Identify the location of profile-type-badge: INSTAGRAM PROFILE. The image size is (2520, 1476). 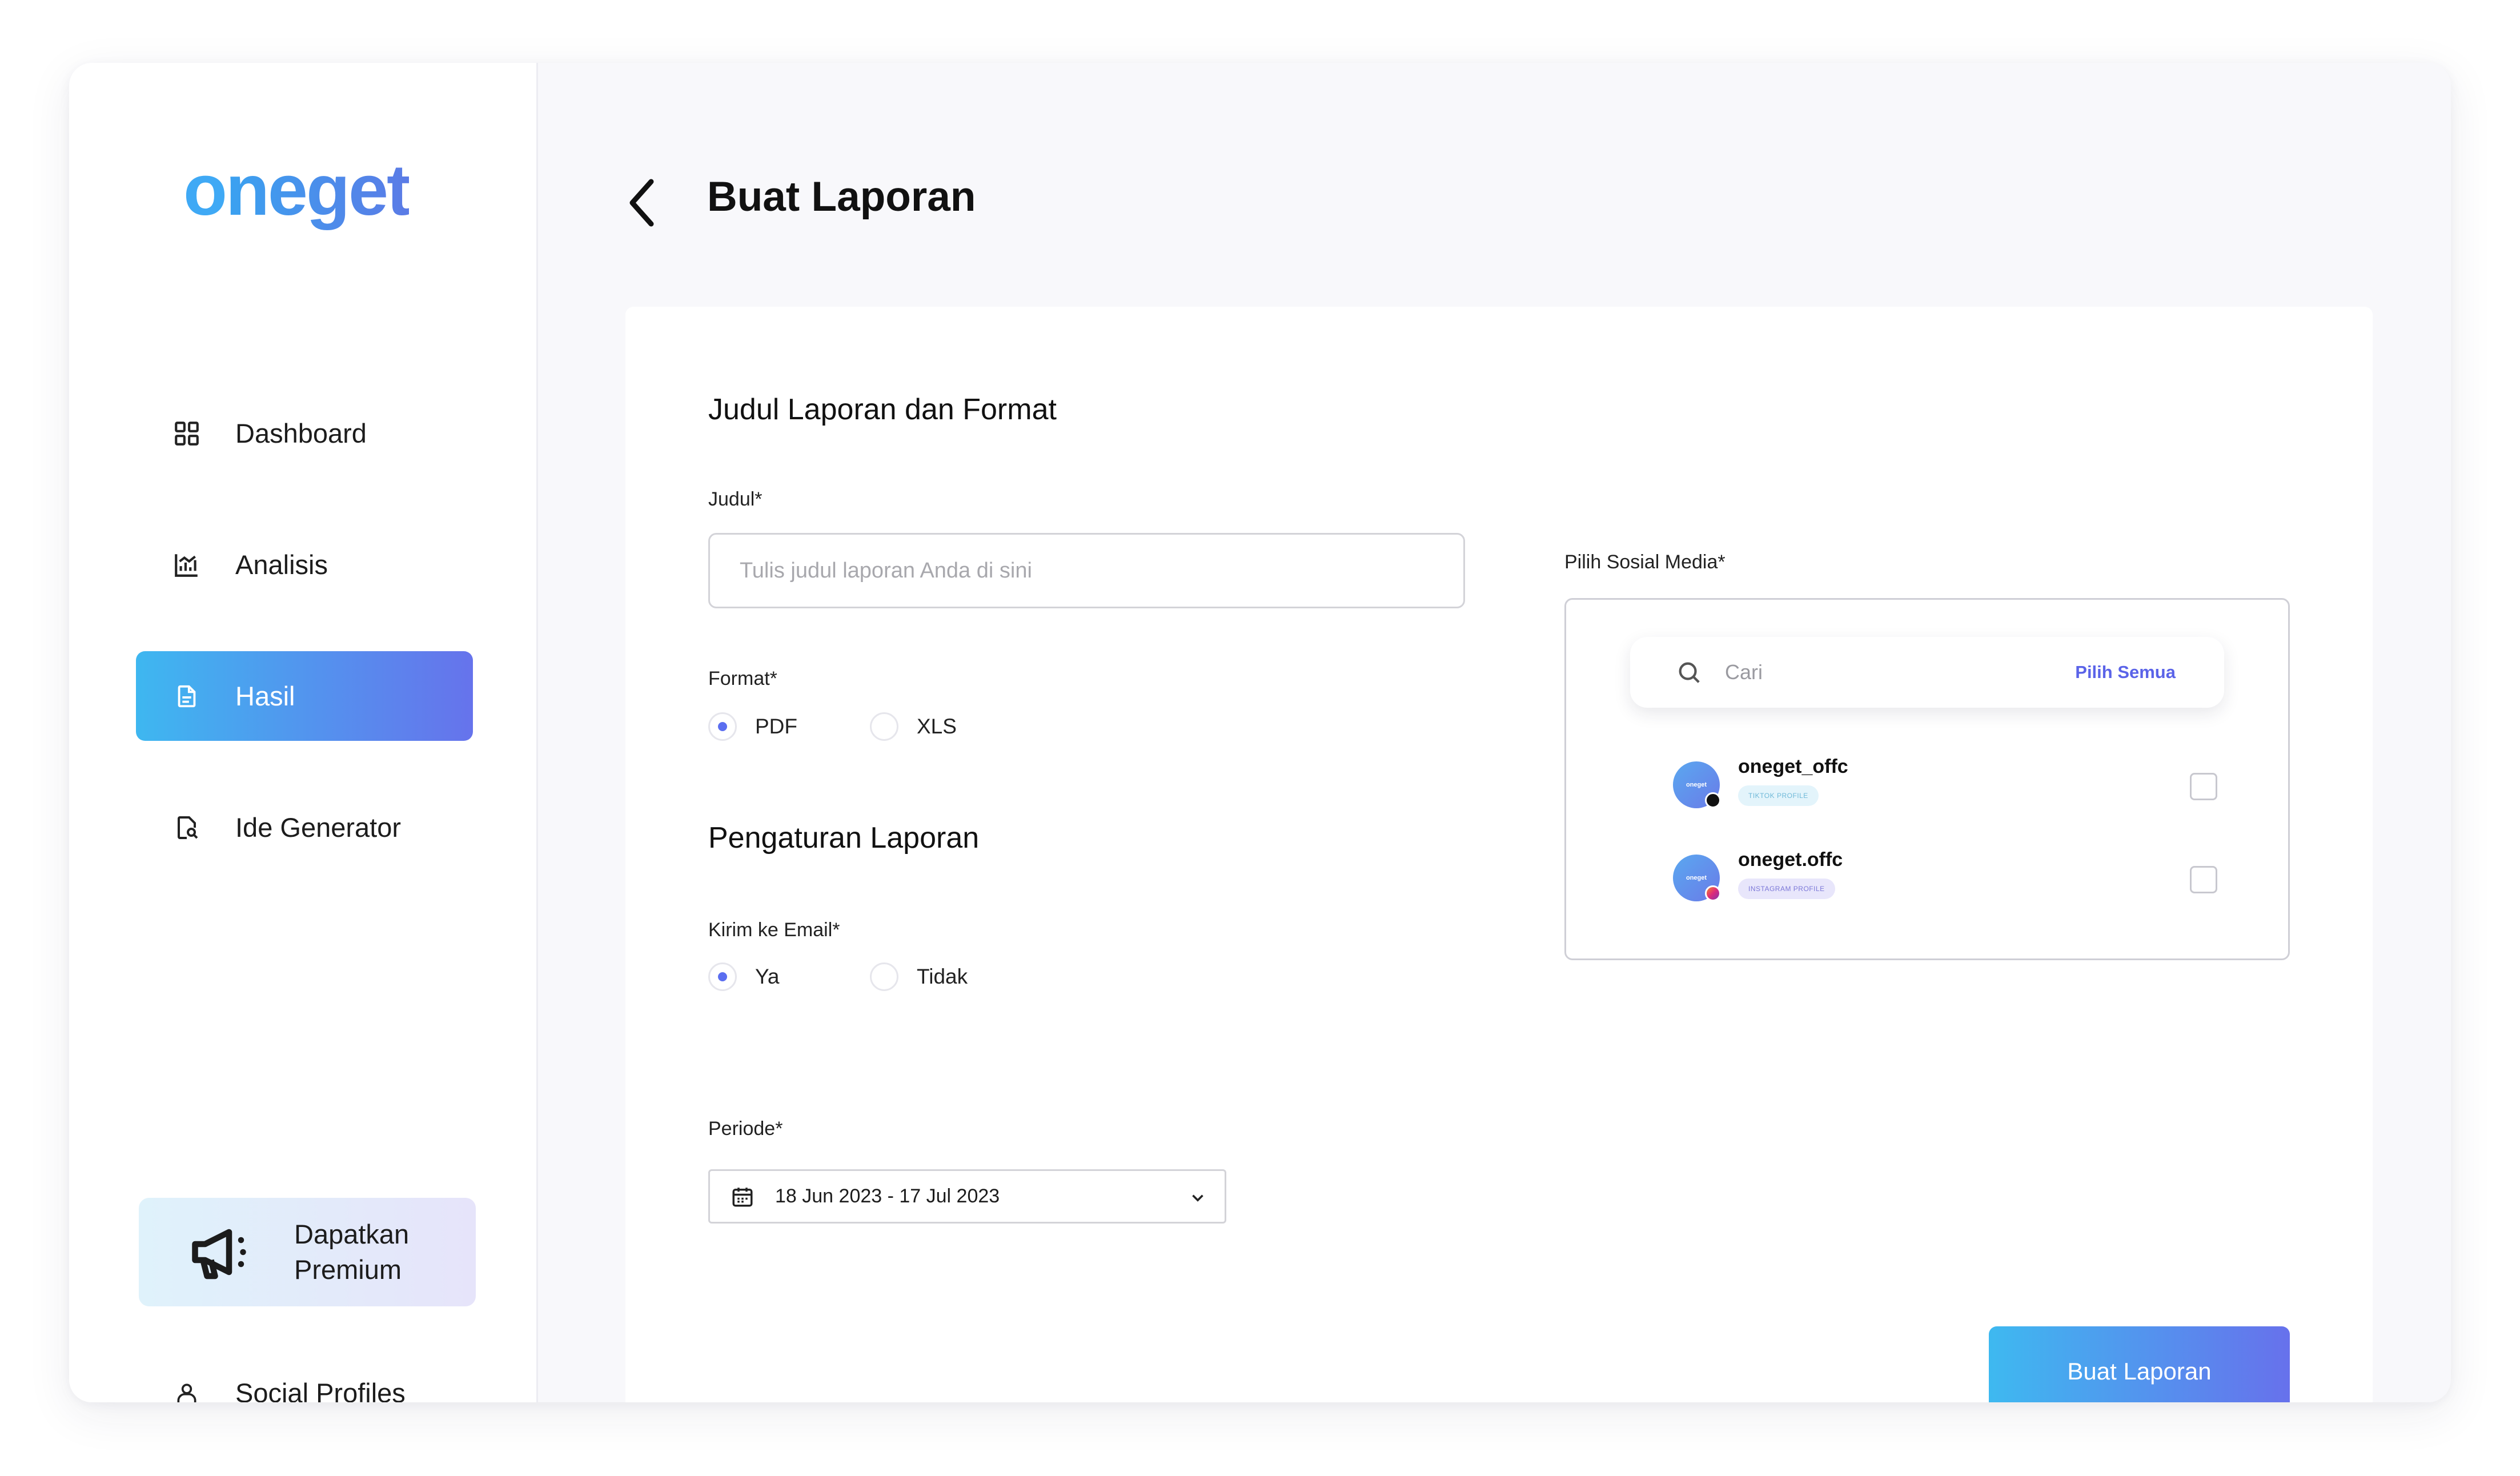
(1786, 889).